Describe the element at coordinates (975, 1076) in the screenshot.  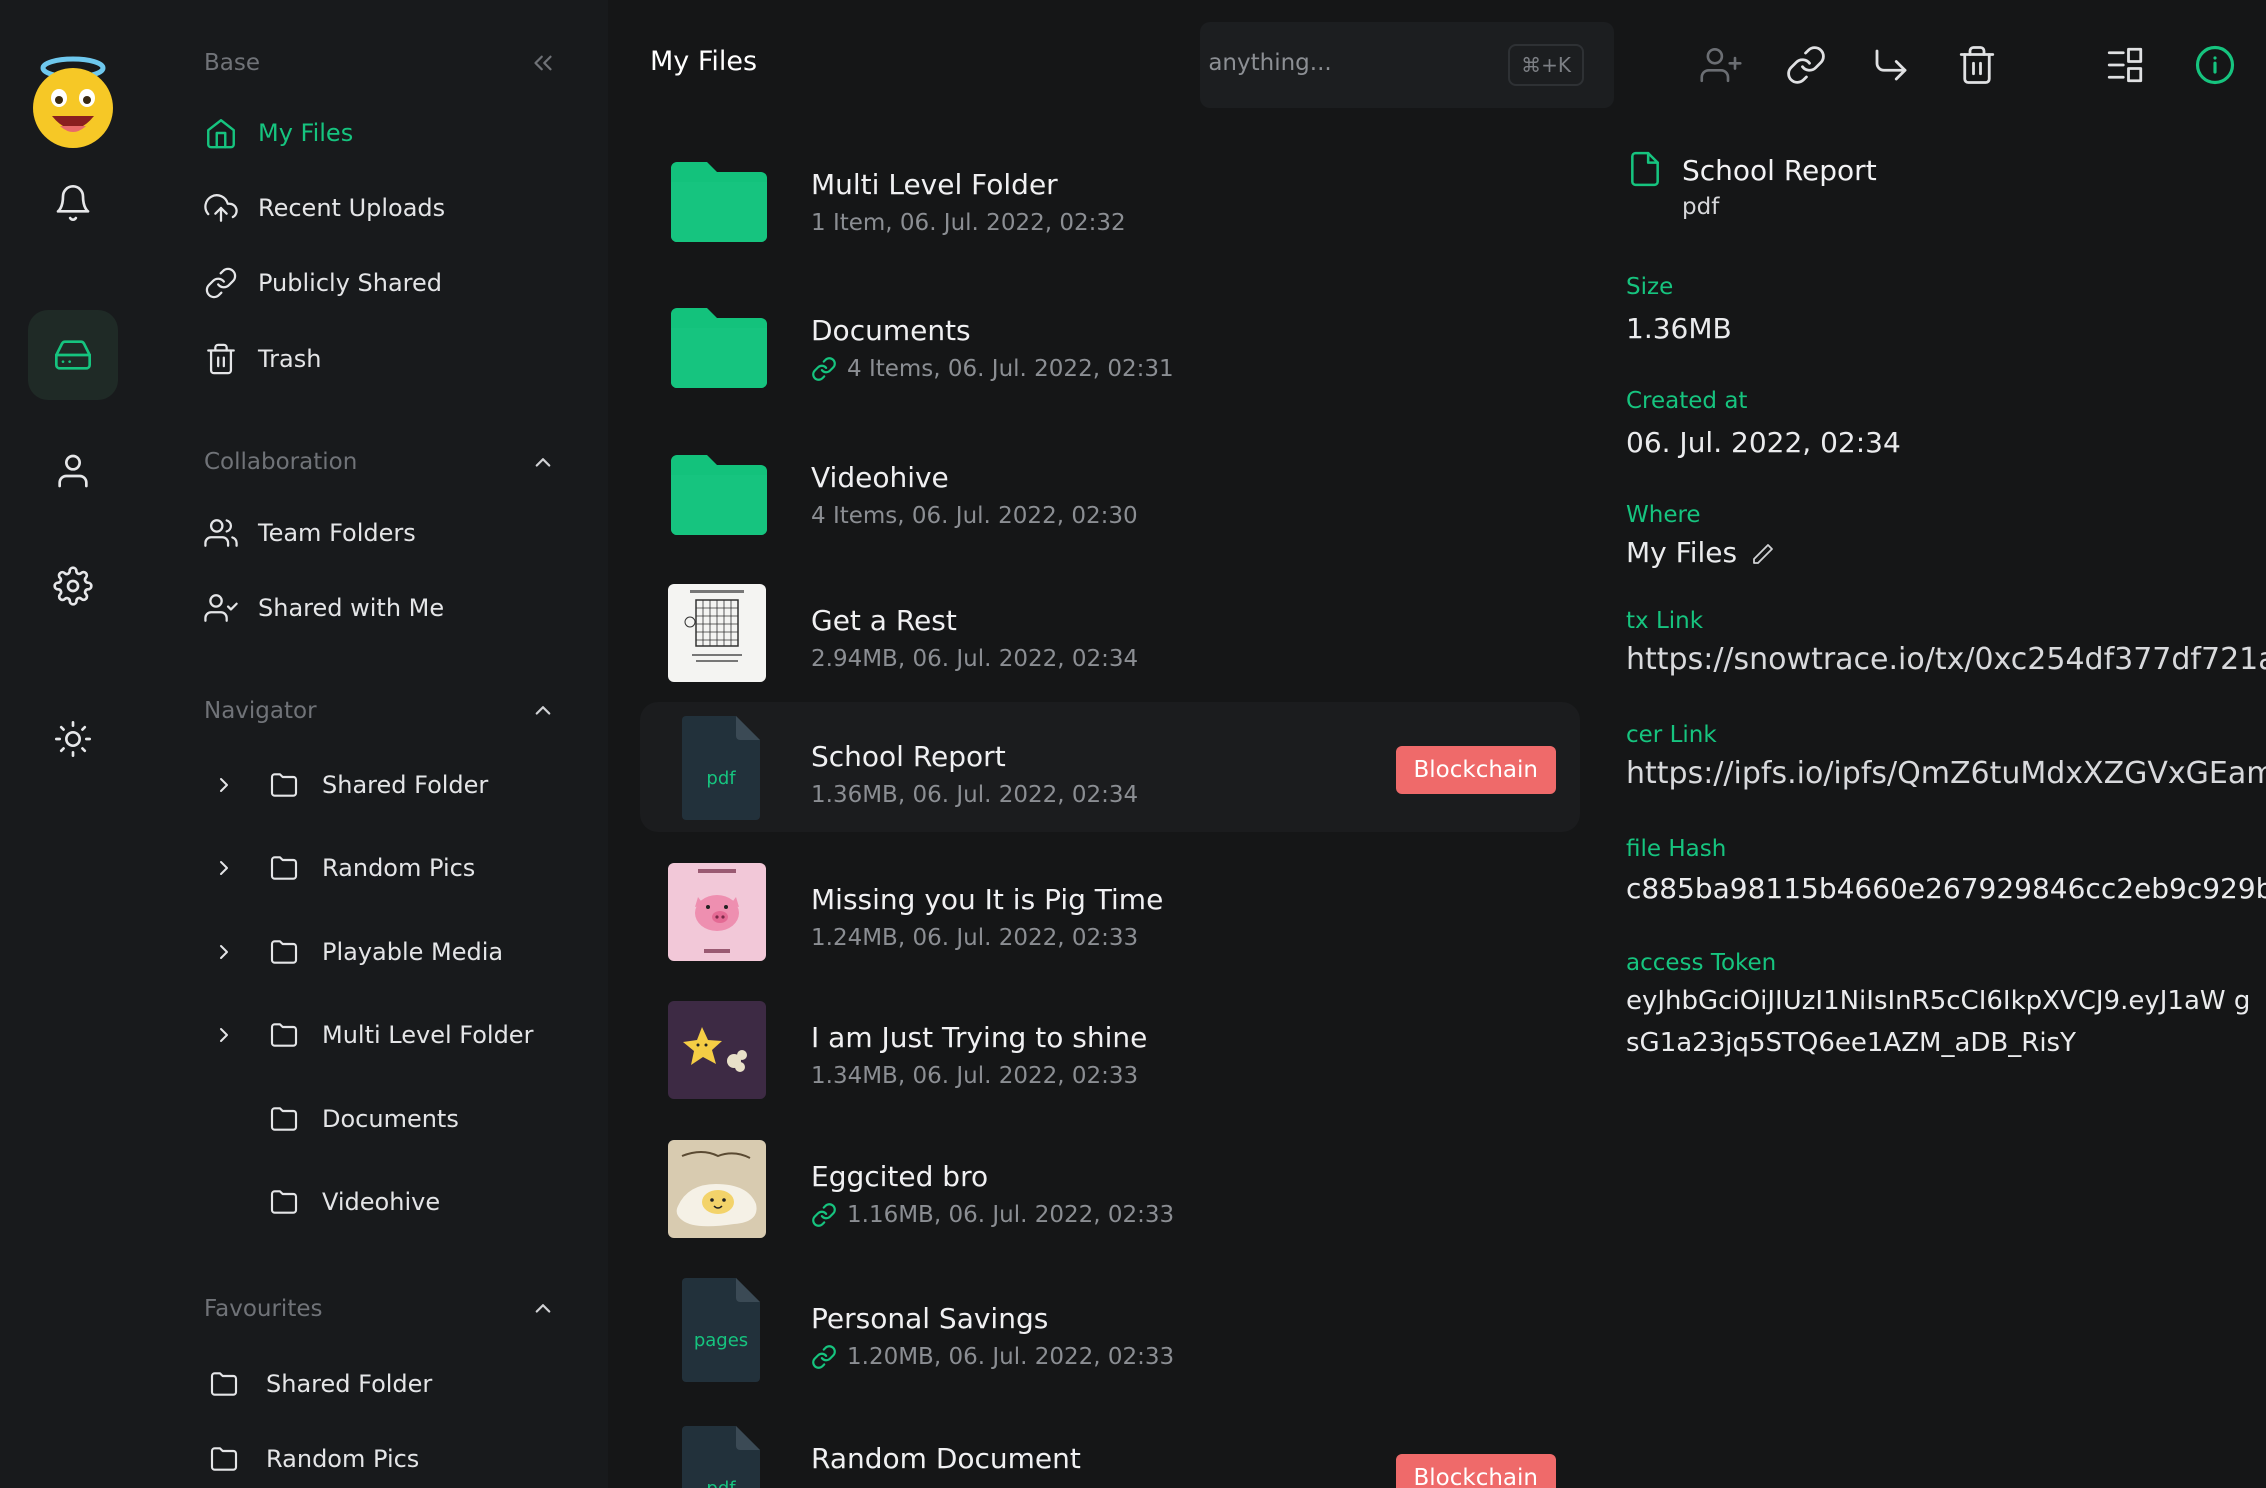
I see `file-meta-text: 1.34MB, 06. Jul. 2022, 02:33` at that location.